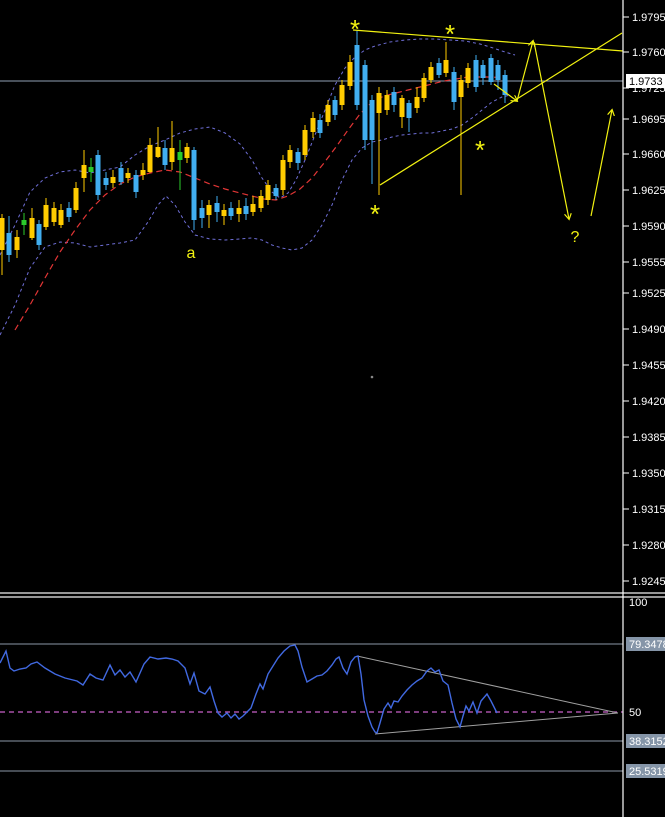 The height and width of the screenshot is (817, 665). What do you see at coordinates (647, 645) in the screenshot?
I see `oscillator-level-label: 79.3478` at bounding box center [647, 645].